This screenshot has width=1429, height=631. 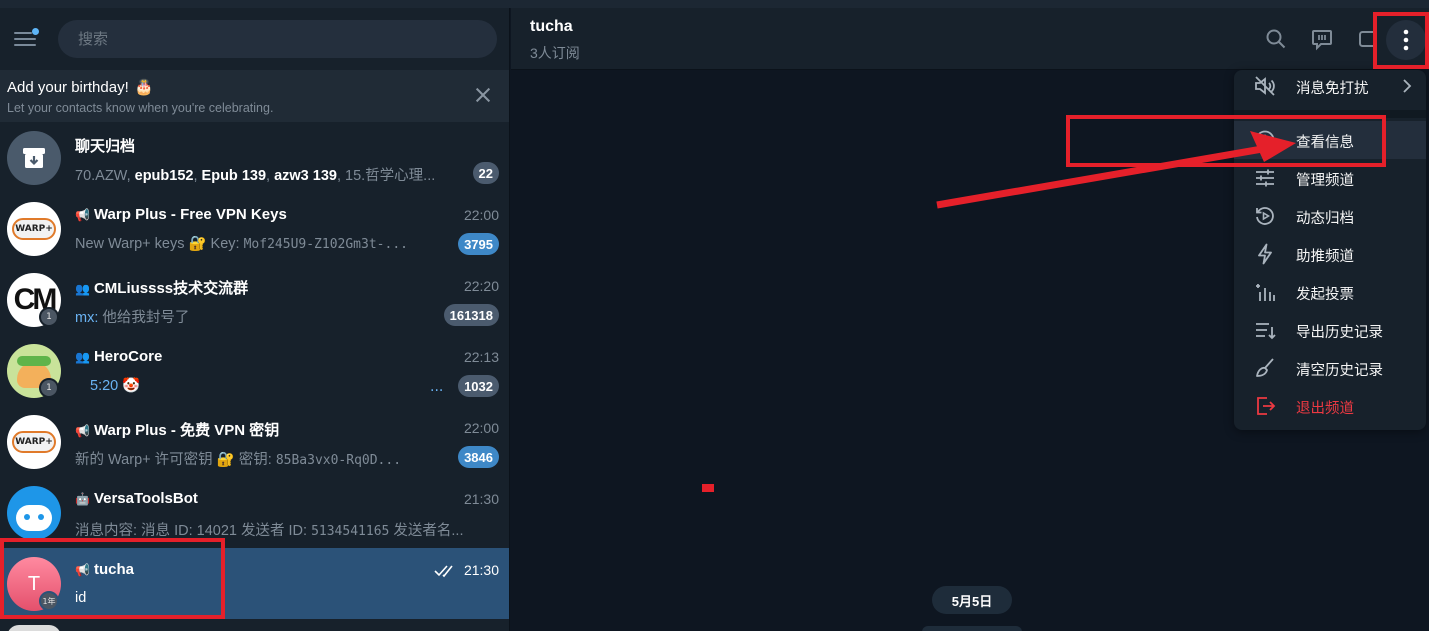 What do you see at coordinates (1265, 178) in the screenshot?
I see `settings-sliders-icon` at bounding box center [1265, 178].